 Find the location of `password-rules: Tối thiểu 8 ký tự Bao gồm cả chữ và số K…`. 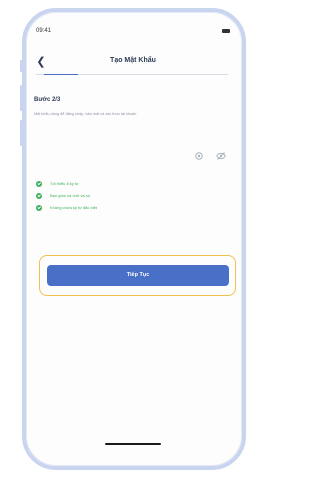

password-rules: Tối thiểu 8 ký tự Bao gồm cả chữ và số K… is located at coordinates (96, 198).